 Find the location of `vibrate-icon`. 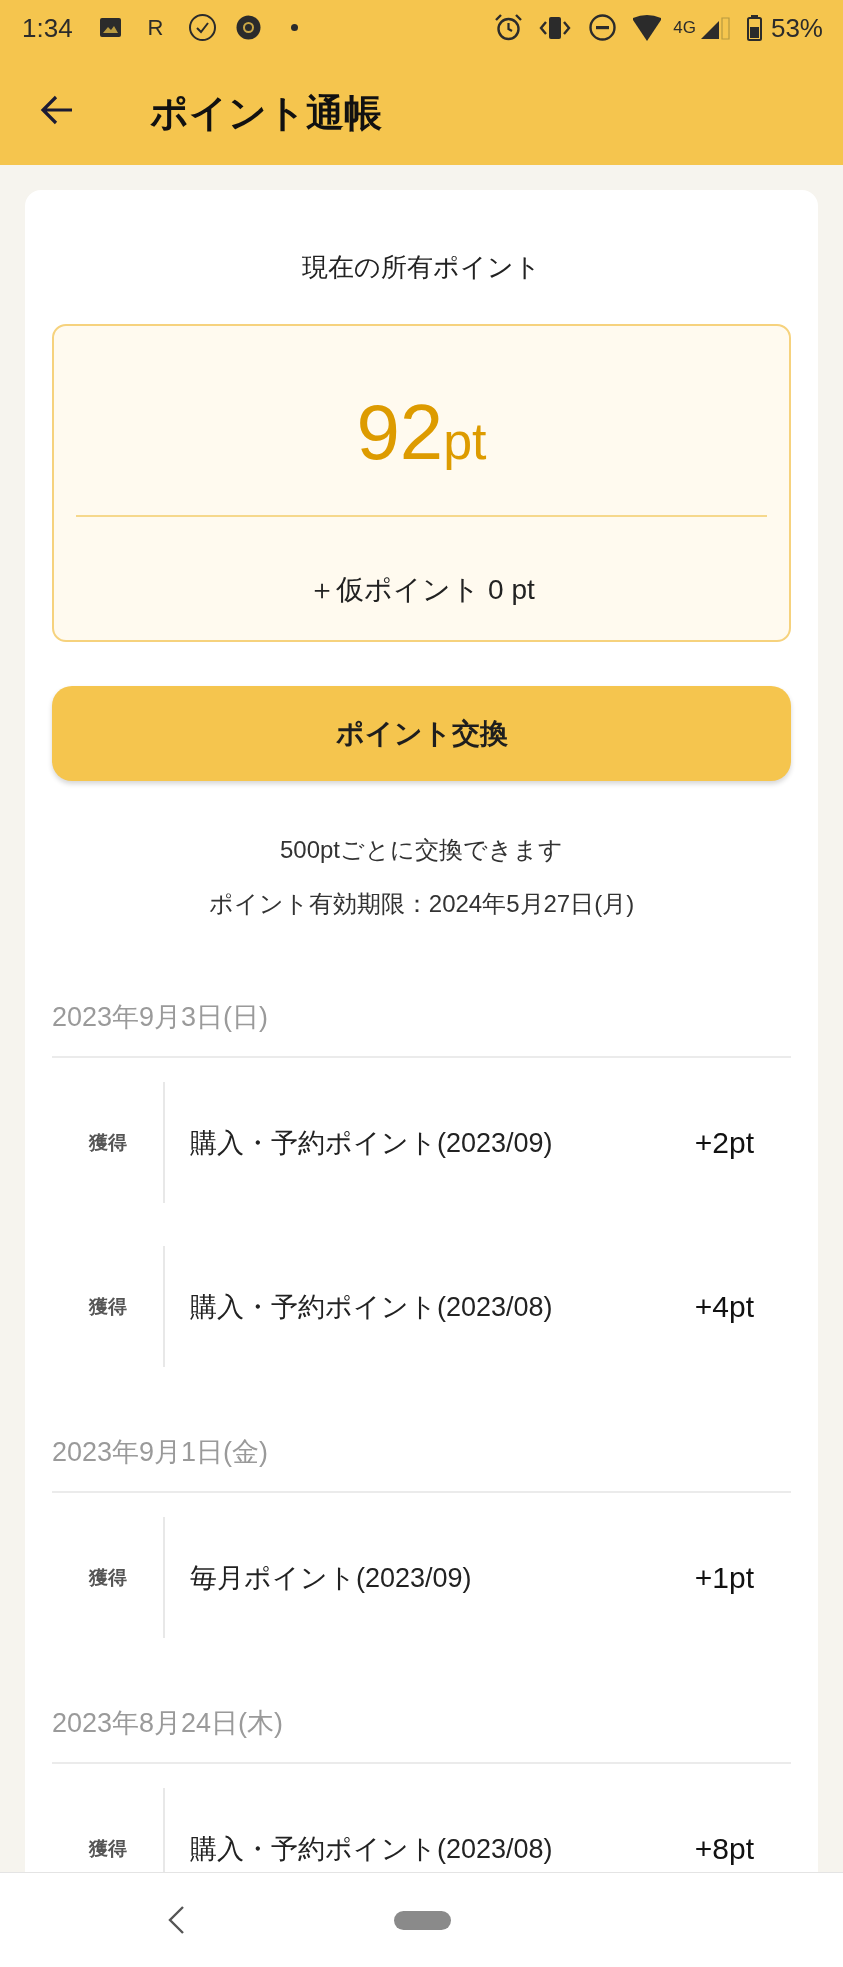

vibrate-icon is located at coordinates (555, 27).